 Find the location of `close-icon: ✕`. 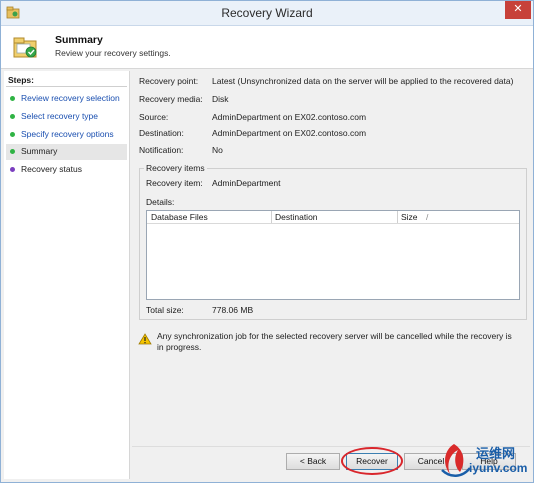

close-icon: ✕ is located at coordinates (518, 9).